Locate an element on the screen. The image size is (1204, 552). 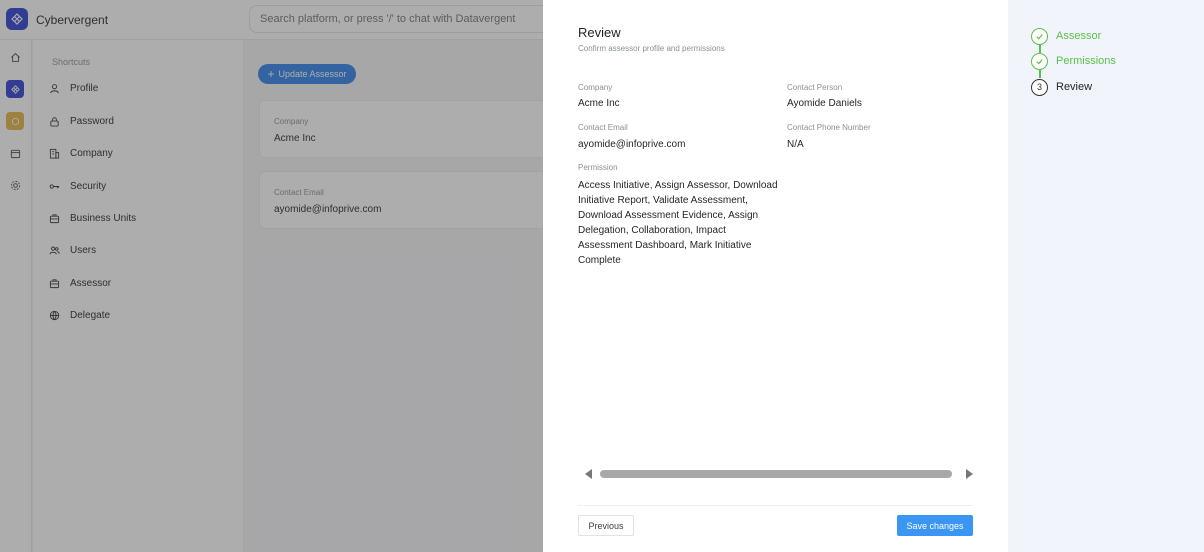
contact-phone-label: Contact Phone Number is located at coordinates (829, 127).